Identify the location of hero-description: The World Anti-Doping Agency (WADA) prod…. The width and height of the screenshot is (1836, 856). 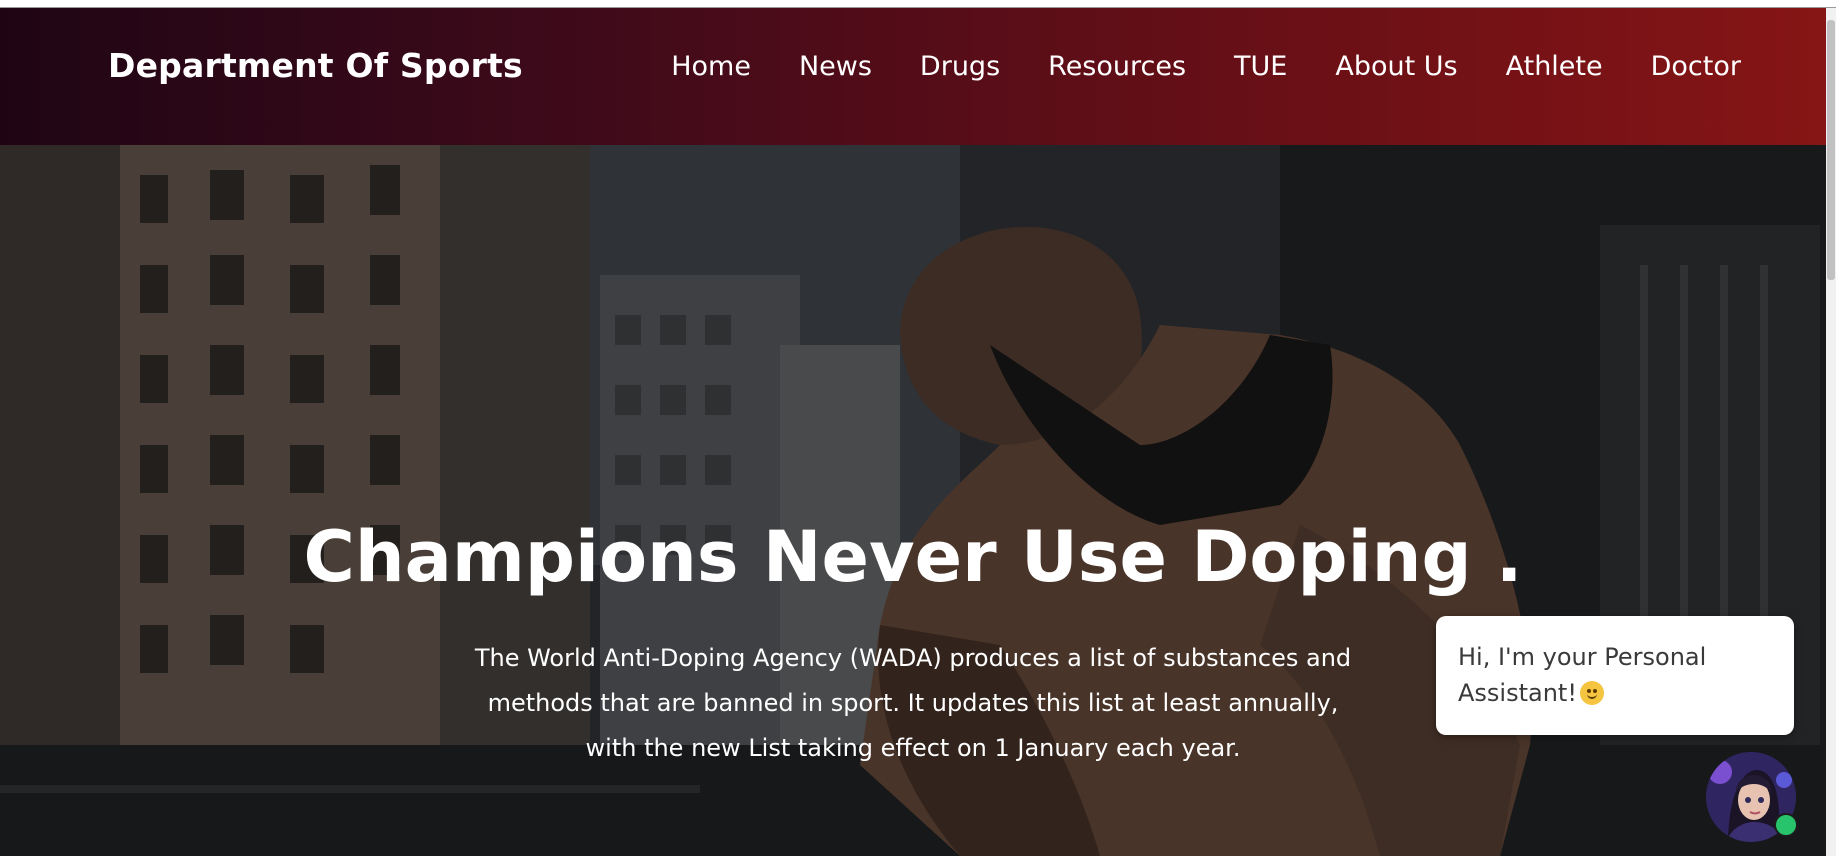
(913, 703).